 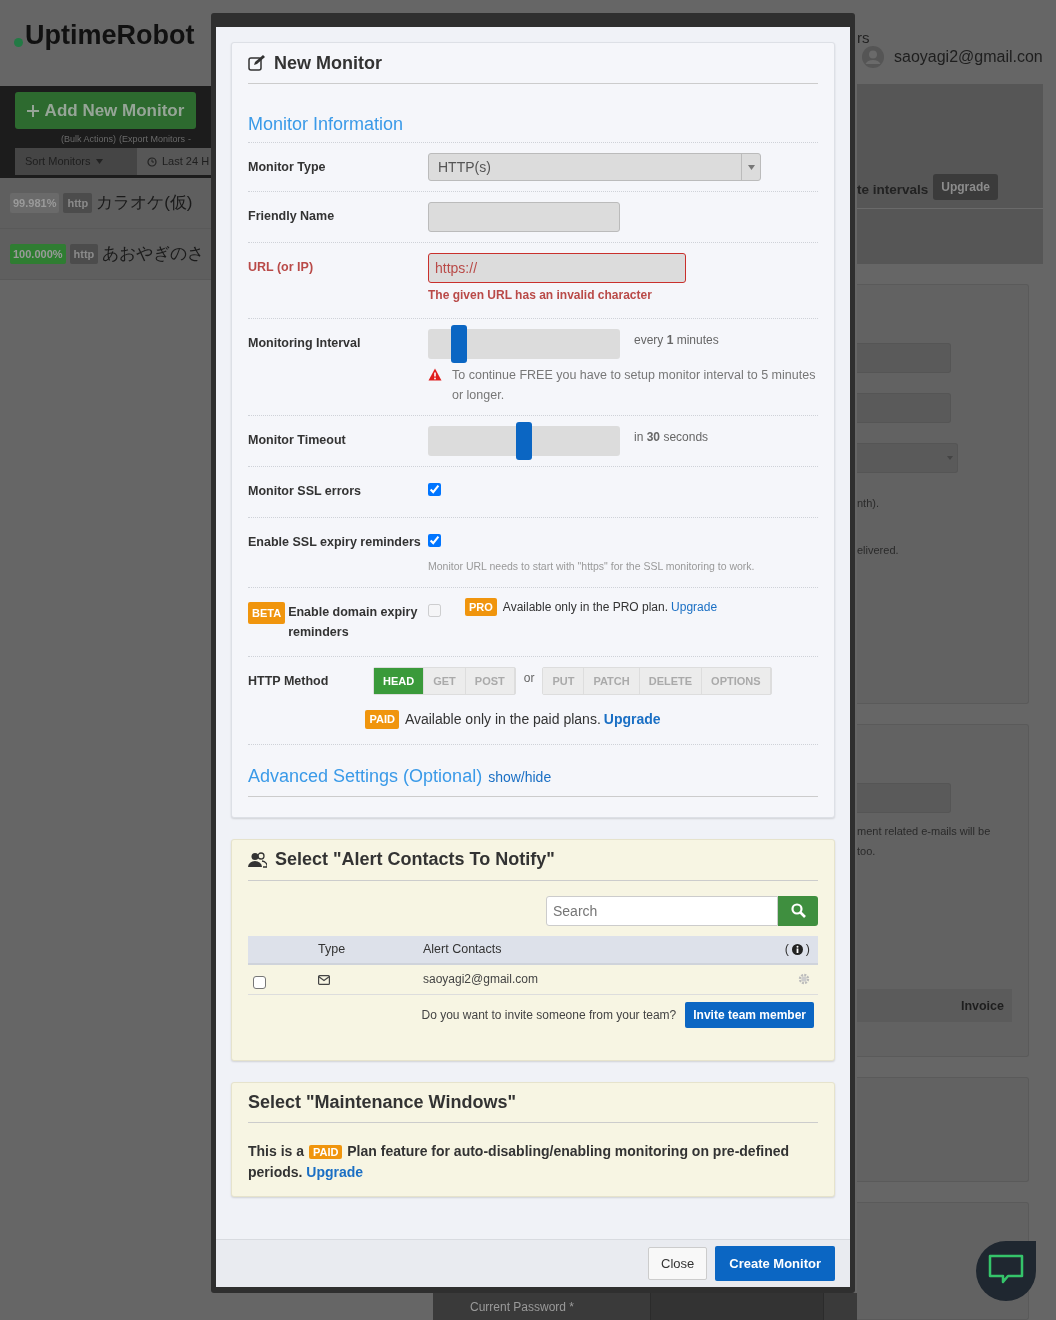 I want to click on plan-note: Available only in the paid plans., so click(x=502, y=719).